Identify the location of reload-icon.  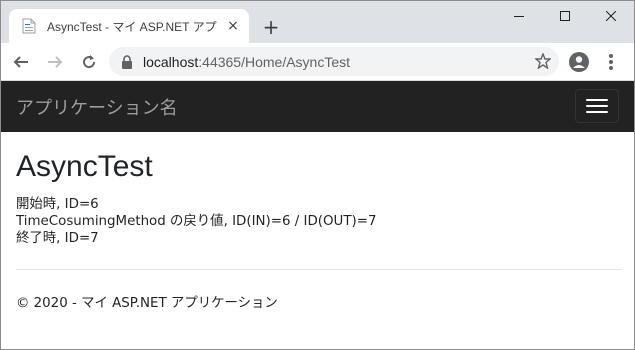
(89, 61).